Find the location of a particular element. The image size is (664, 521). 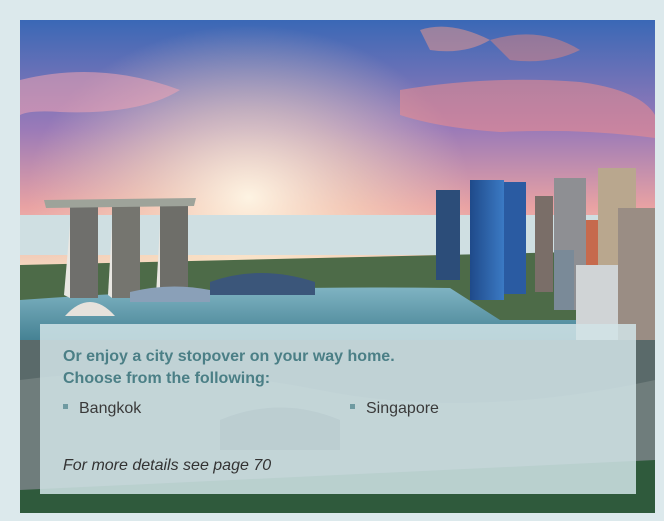

heading-line-2: Choose from the following: is located at coordinates (167, 378).